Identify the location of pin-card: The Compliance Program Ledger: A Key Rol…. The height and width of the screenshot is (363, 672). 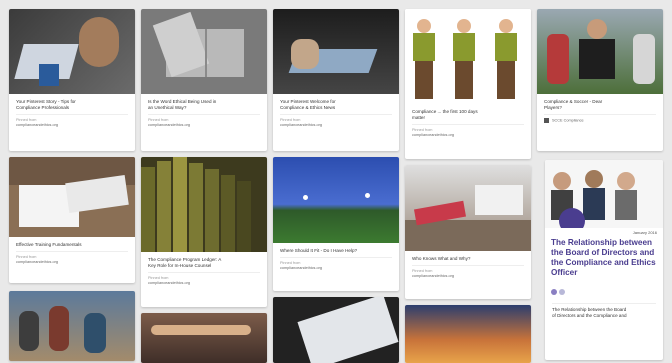
(204, 232).